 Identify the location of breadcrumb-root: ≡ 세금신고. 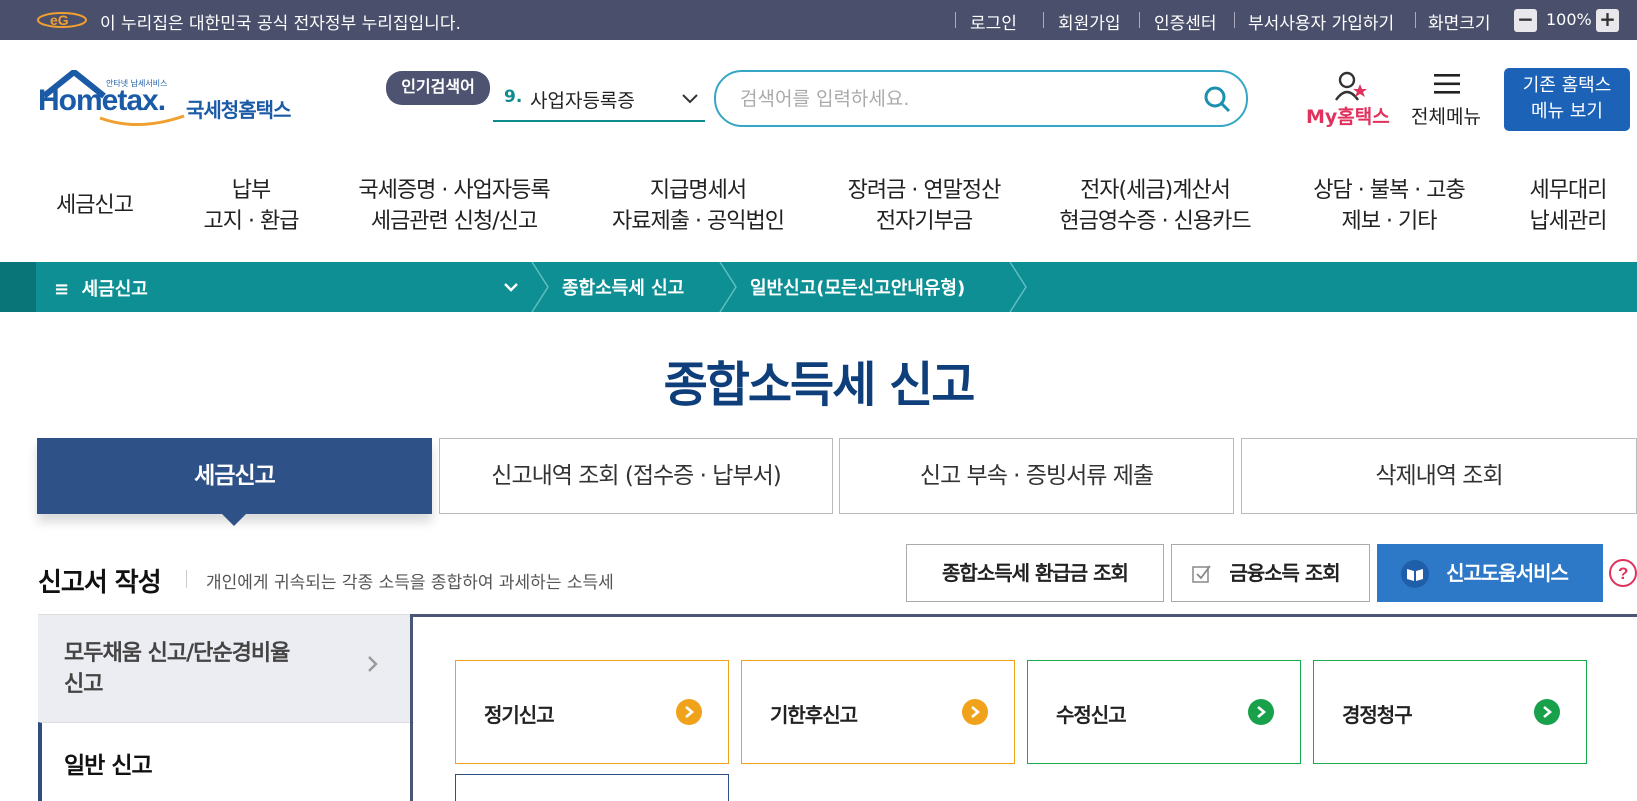
(101, 288).